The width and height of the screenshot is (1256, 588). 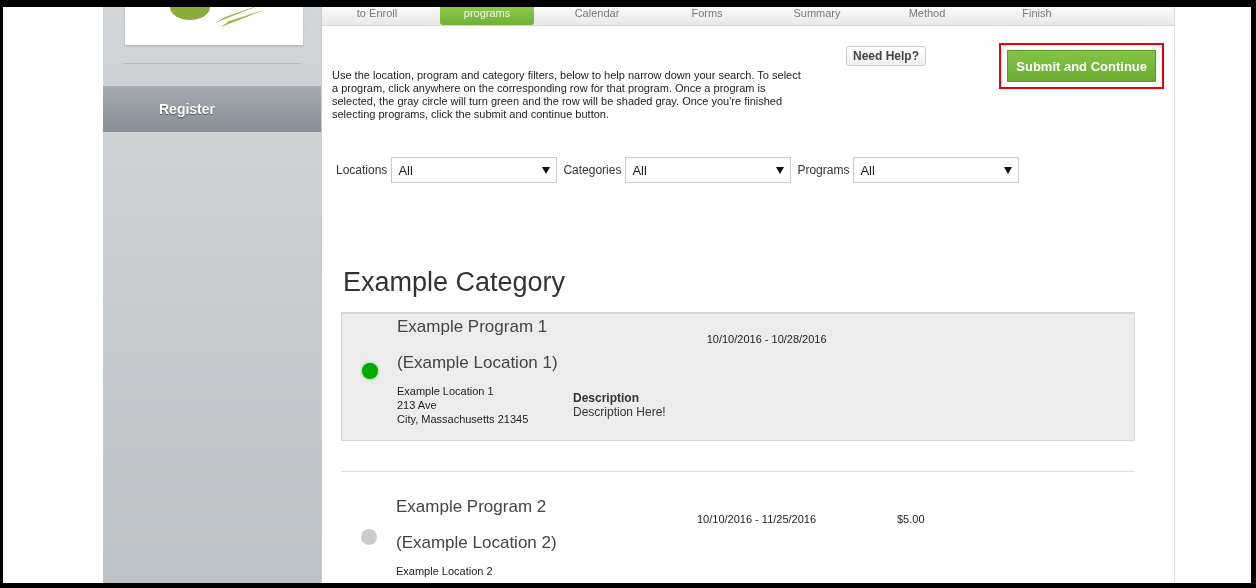 I want to click on program-location: (Example Location 2), so click(x=476, y=543).